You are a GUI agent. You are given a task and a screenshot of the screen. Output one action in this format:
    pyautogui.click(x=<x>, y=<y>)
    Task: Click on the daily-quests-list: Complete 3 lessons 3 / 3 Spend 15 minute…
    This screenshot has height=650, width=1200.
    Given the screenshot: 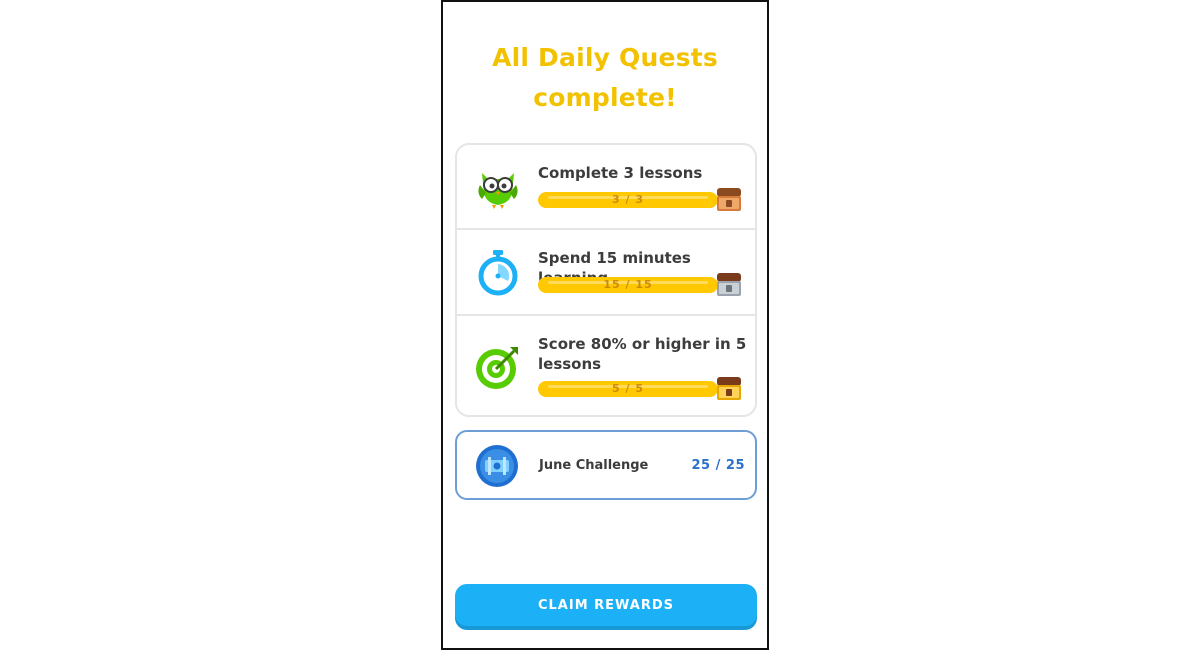 What is the action you would take?
    pyautogui.click(x=606, y=280)
    